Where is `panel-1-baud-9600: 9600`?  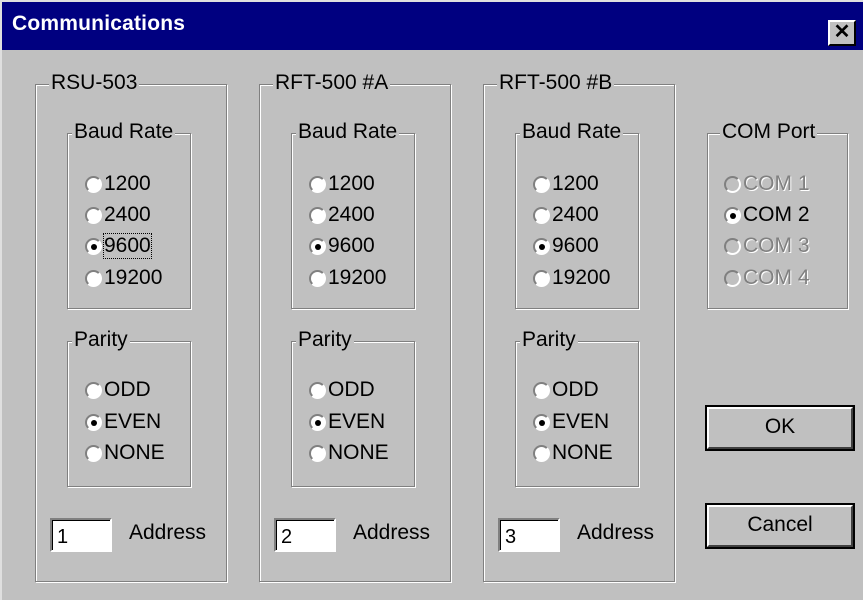
panel-1-baud-9600: 9600 is located at coordinates (118, 246).